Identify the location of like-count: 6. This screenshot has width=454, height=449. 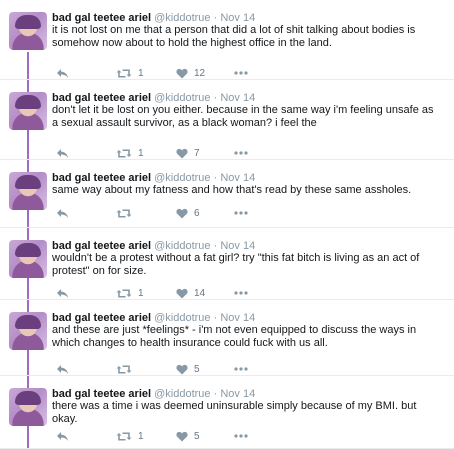
(197, 213).